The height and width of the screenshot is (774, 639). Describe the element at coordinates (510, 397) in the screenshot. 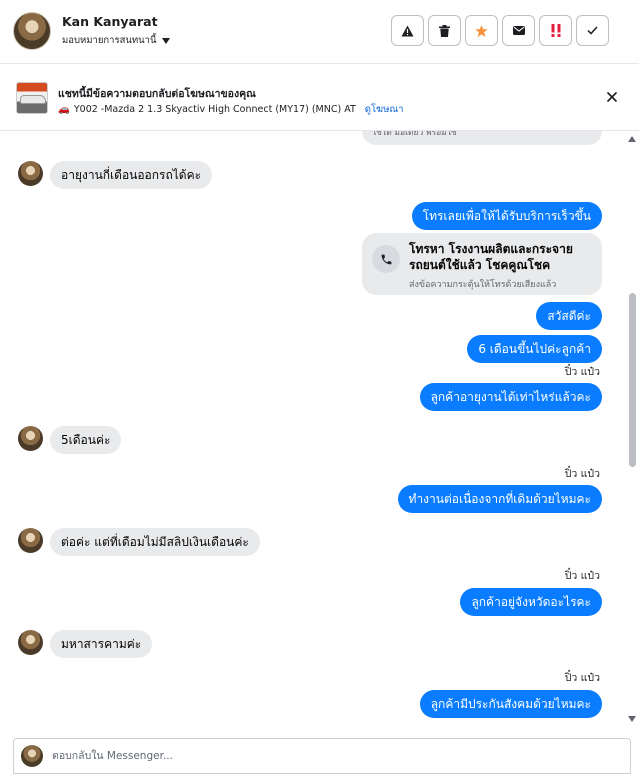

I see `message-outgoing: ลูกค้าอายุงานได้เท่าไหร่แล้วคะ` at that location.